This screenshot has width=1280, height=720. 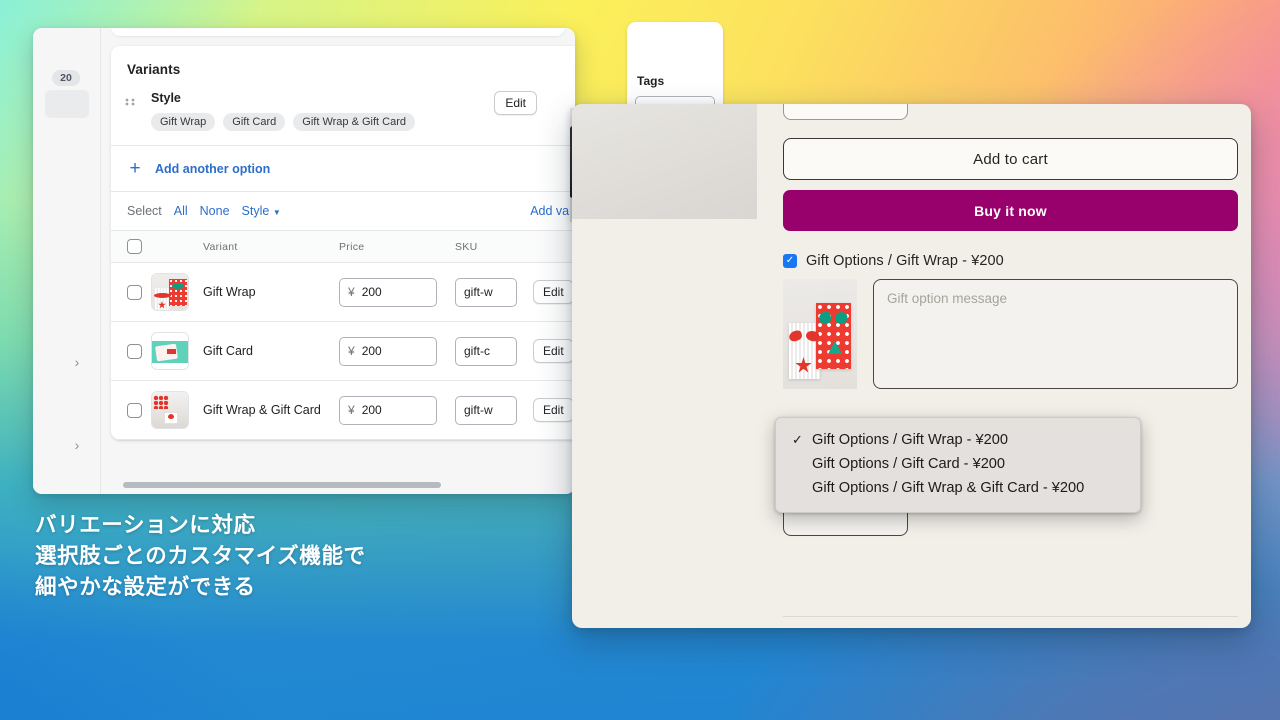 What do you see at coordinates (77, 362) in the screenshot?
I see `sidebar-expand-chevron-1: ›` at bounding box center [77, 362].